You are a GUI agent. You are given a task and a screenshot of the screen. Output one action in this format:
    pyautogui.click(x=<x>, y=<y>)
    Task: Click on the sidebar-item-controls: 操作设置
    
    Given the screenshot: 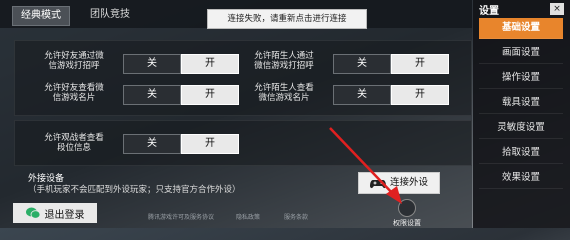 What is the action you would take?
    pyautogui.click(x=521, y=78)
    